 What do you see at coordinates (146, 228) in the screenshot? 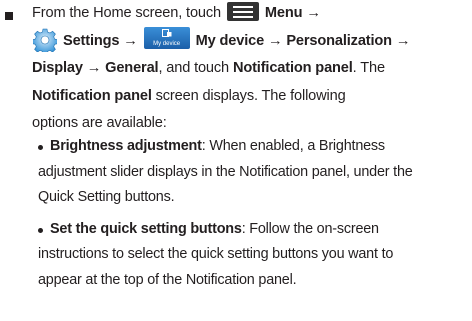
I see `option-title: Set the quick setting buttons` at bounding box center [146, 228].